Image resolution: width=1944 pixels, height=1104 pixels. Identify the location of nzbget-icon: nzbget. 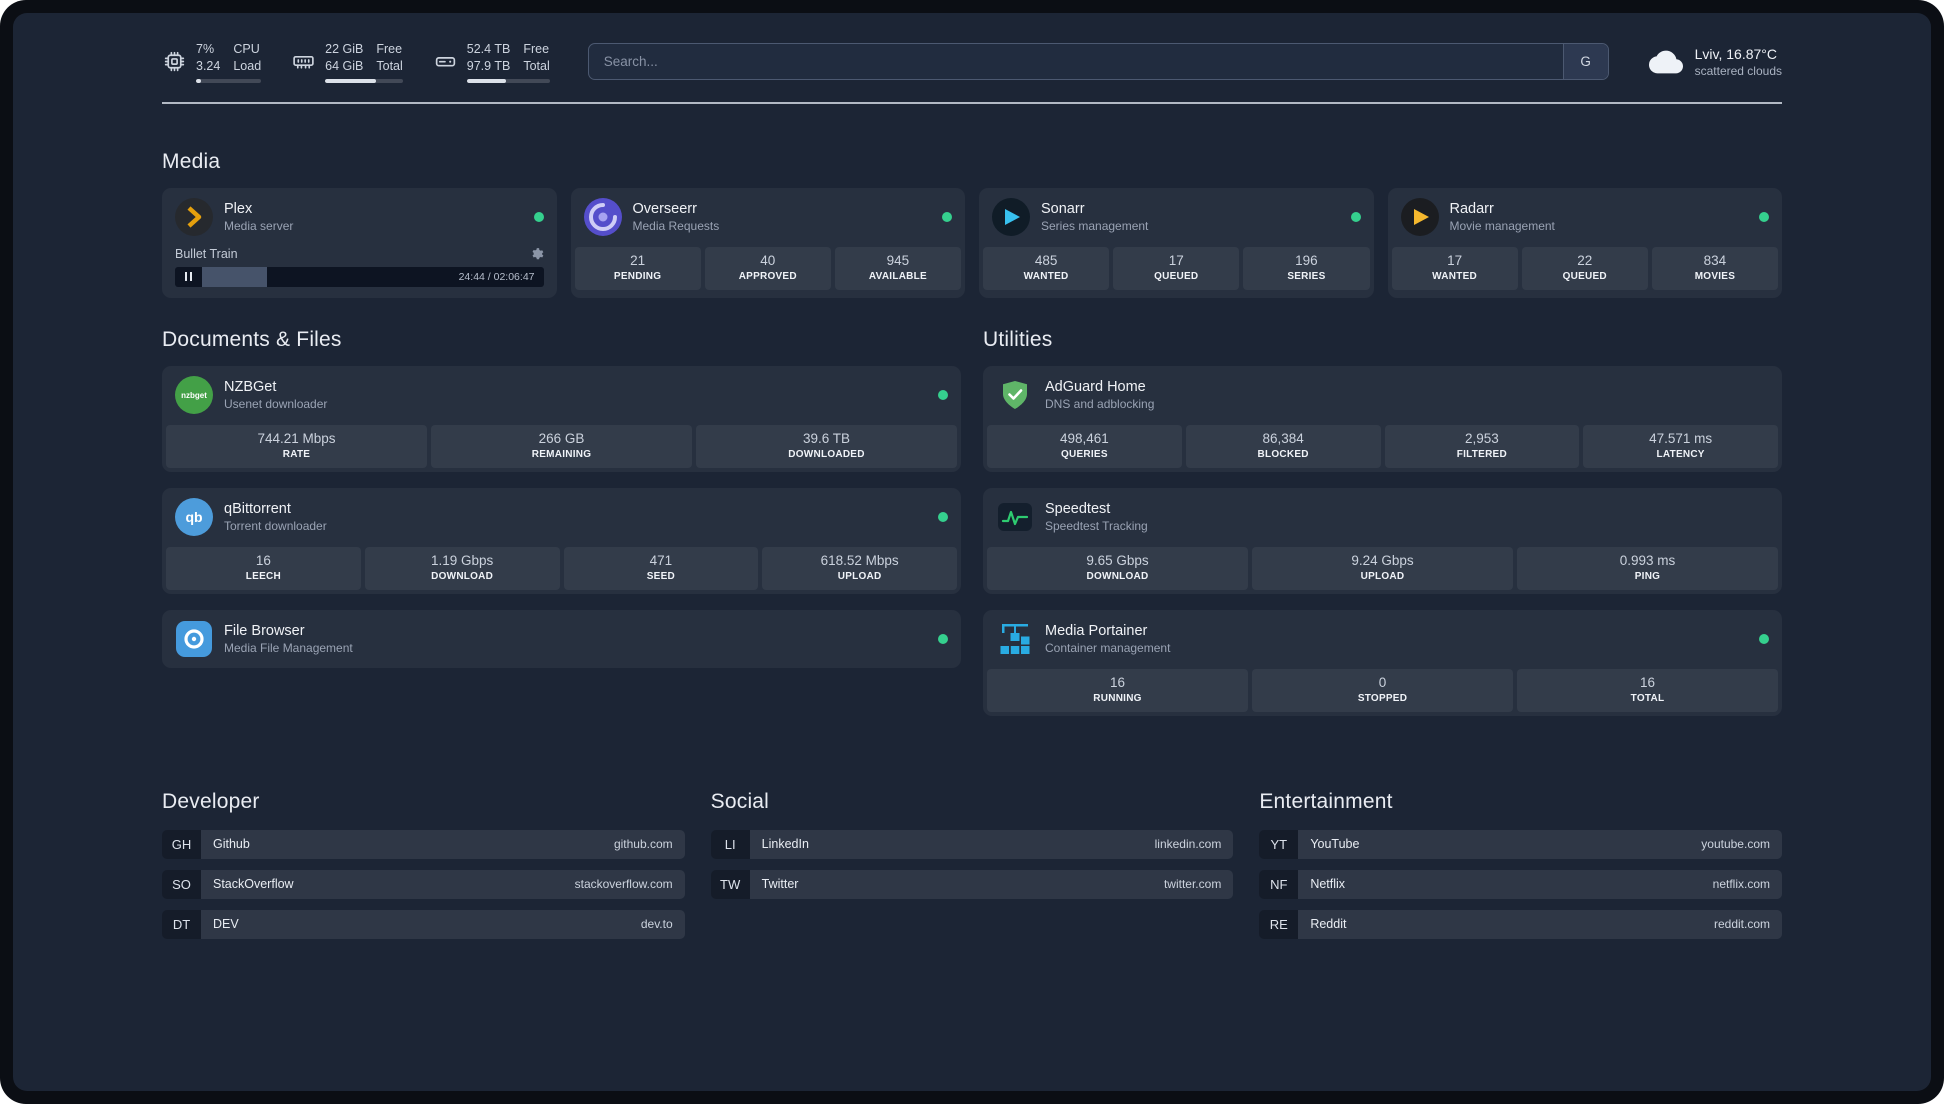
(194, 394).